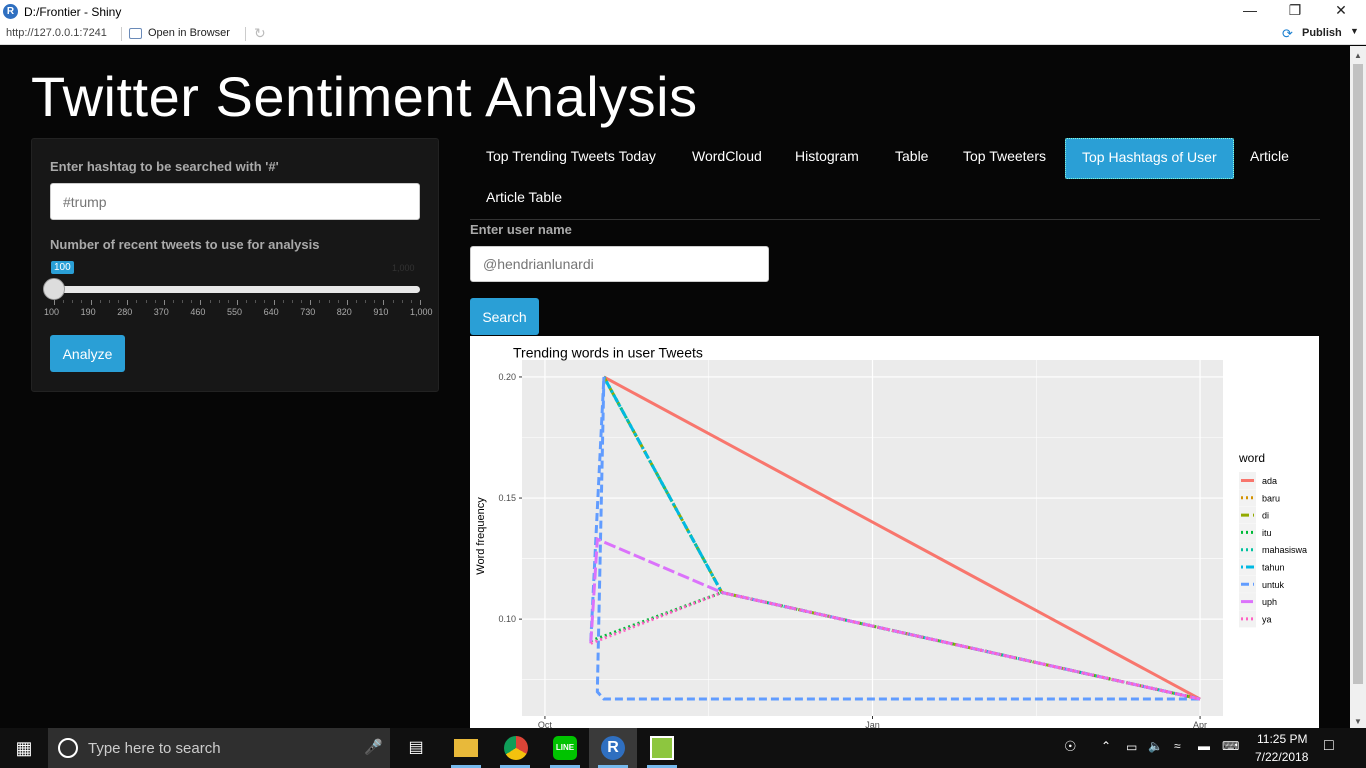 The width and height of the screenshot is (1366, 768). I want to click on r-icon: R, so click(613, 748).